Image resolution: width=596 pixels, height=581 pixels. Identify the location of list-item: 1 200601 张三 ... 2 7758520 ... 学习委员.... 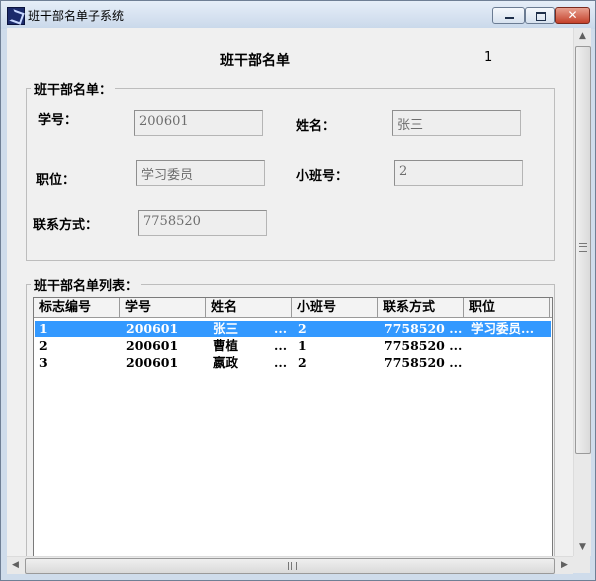
(293, 329).